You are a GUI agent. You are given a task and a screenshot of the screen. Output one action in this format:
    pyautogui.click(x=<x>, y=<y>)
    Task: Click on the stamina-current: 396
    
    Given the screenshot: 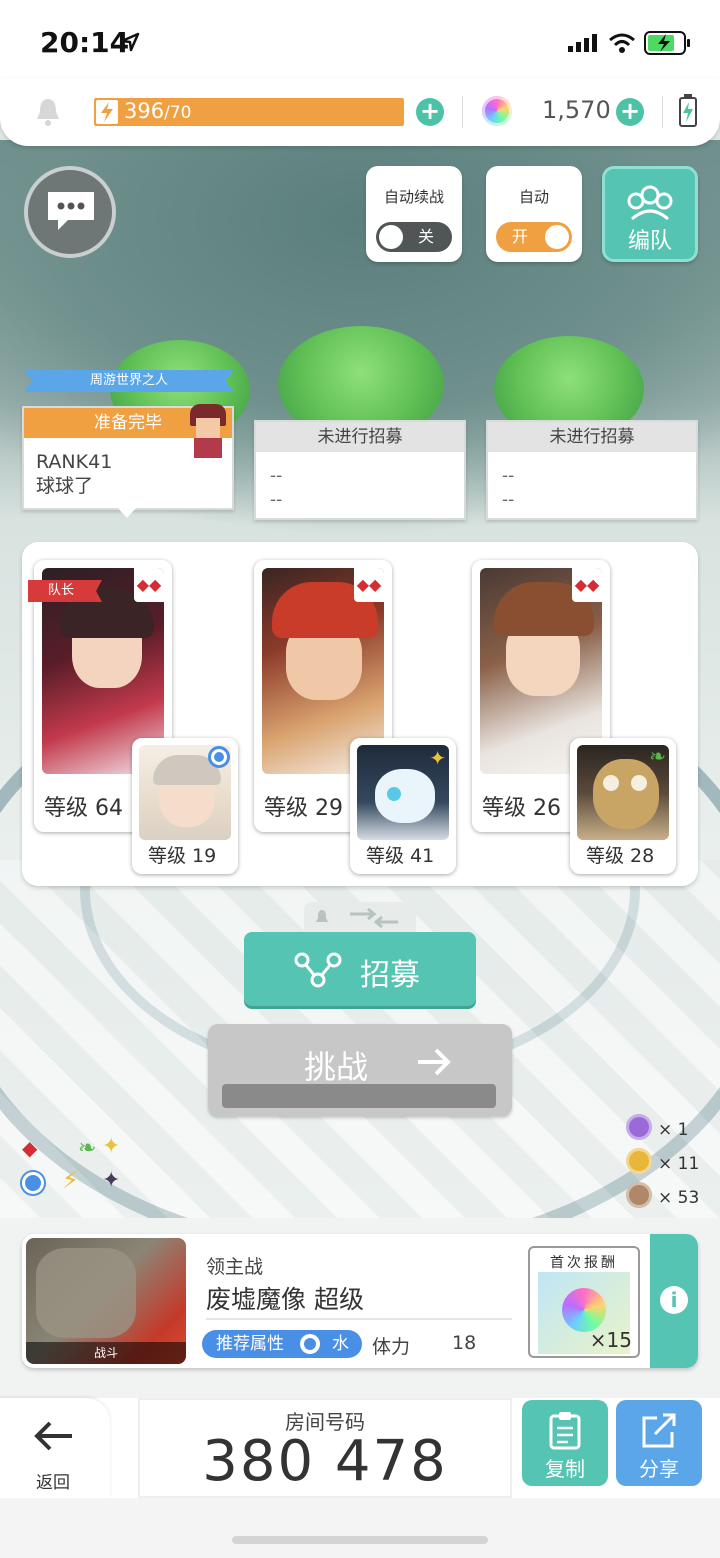 What is the action you would take?
    pyautogui.click(x=144, y=111)
    